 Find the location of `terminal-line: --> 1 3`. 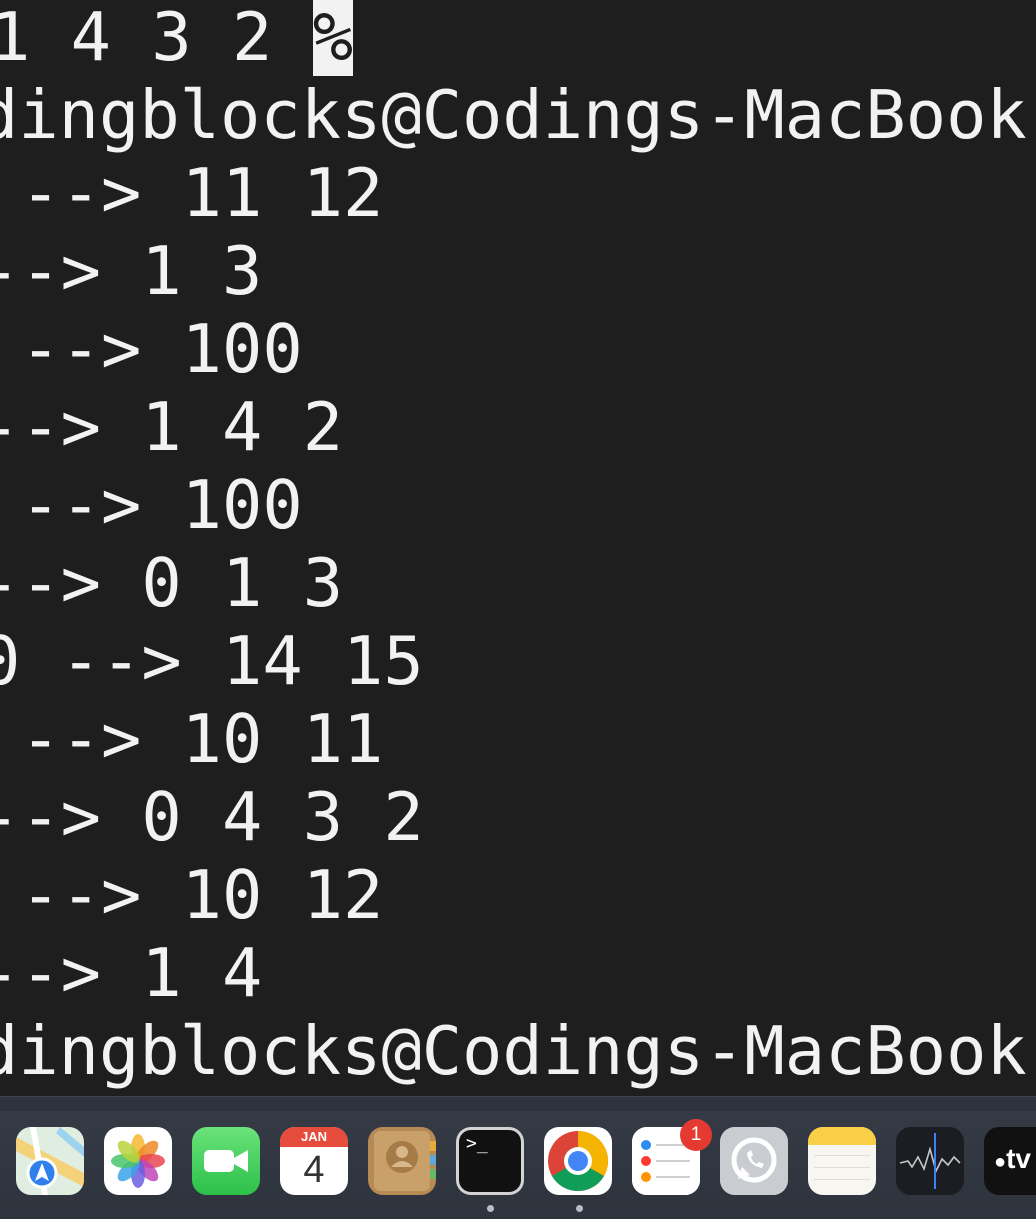

terminal-line: --> 1 3 is located at coordinates (131, 271).